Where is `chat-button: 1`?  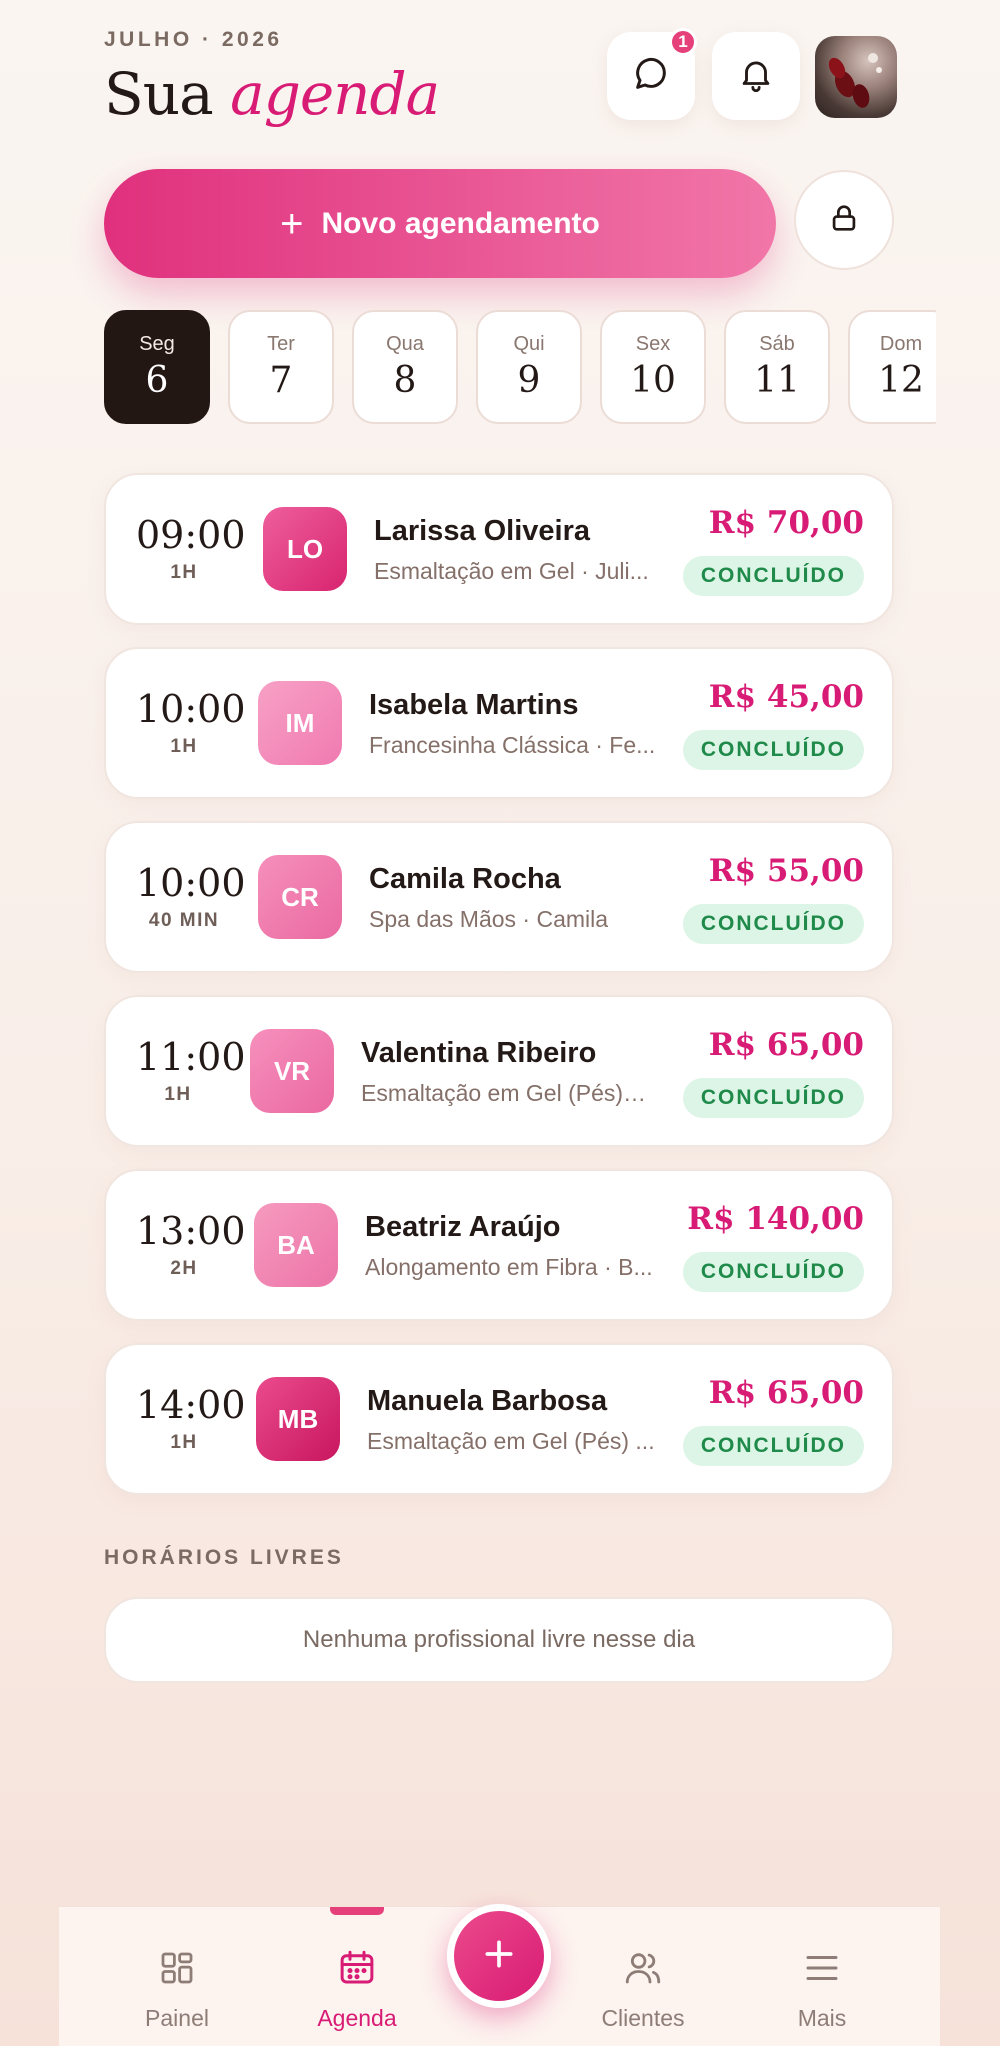
chat-button: 1 is located at coordinates (652, 74).